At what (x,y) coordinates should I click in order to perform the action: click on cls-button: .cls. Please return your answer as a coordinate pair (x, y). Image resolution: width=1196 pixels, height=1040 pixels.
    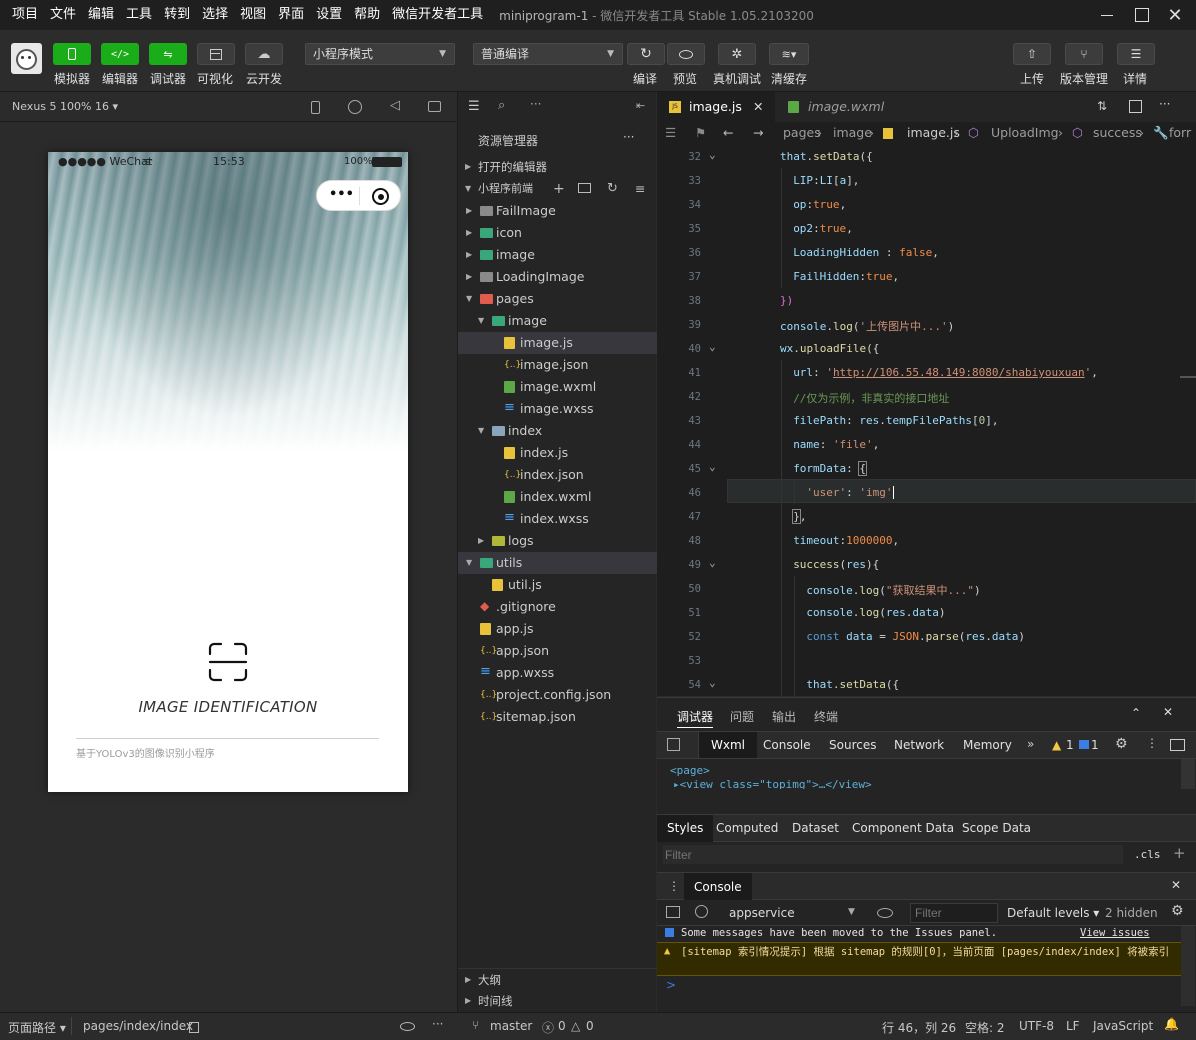
    Looking at the image, I should click on (1147, 854).